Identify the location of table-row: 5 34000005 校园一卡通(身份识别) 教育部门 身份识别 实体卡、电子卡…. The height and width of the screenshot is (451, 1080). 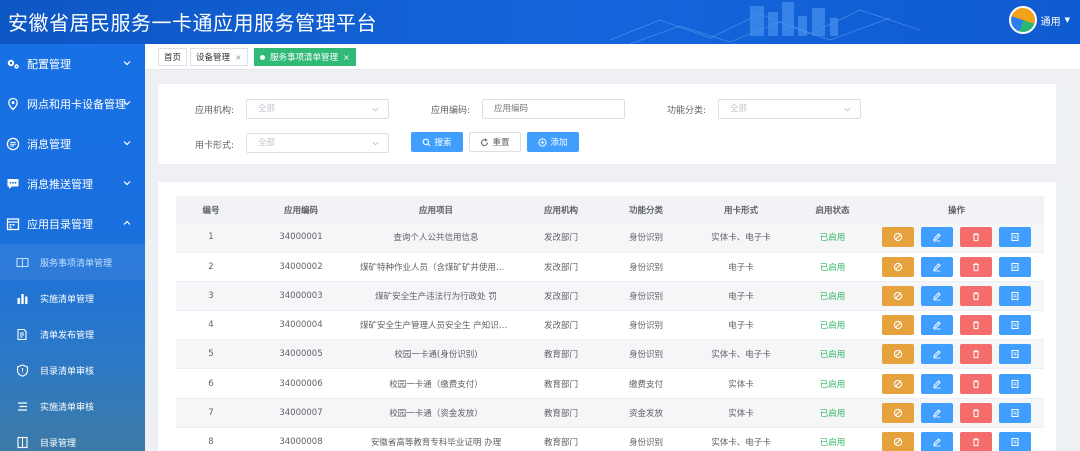
(610, 354).